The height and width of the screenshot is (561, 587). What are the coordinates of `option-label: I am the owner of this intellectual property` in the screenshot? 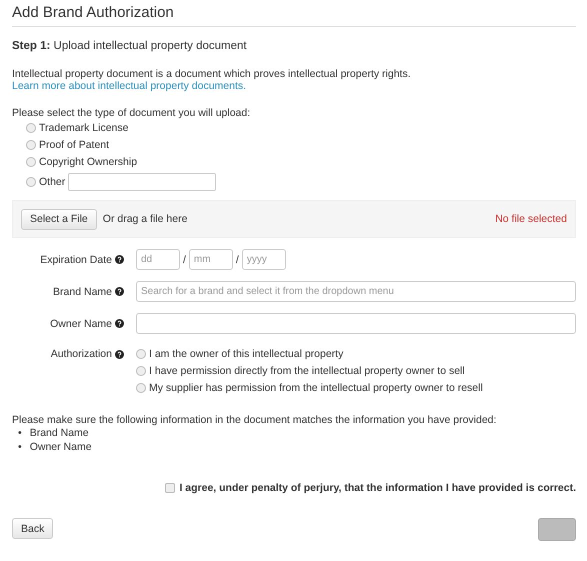 It's located at (246, 354).